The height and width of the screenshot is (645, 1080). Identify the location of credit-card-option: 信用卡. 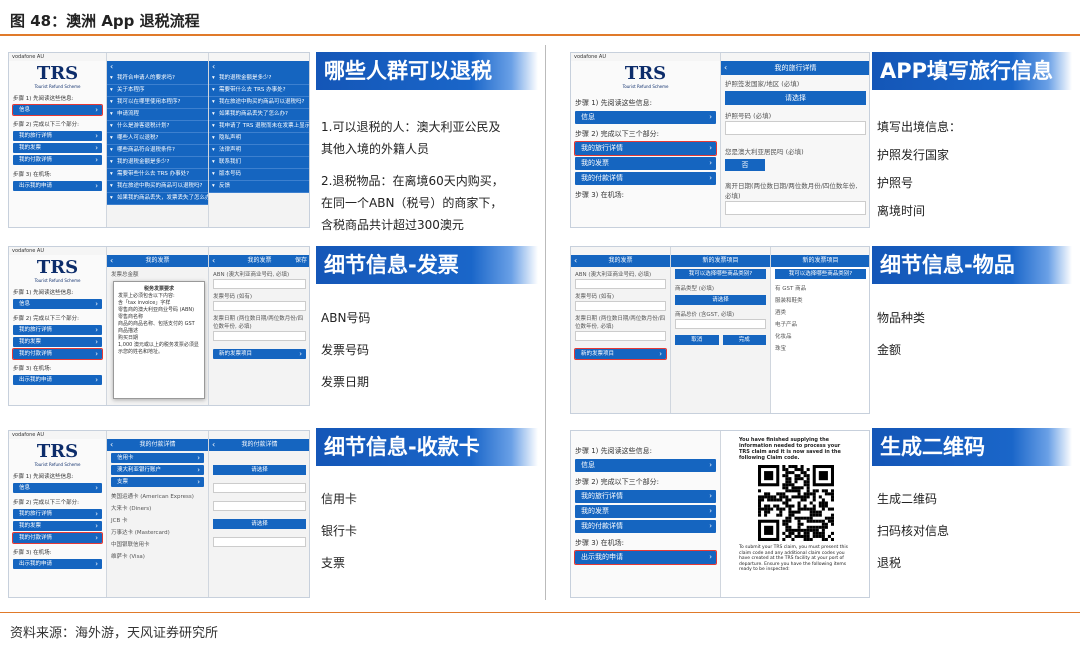
(157, 458).